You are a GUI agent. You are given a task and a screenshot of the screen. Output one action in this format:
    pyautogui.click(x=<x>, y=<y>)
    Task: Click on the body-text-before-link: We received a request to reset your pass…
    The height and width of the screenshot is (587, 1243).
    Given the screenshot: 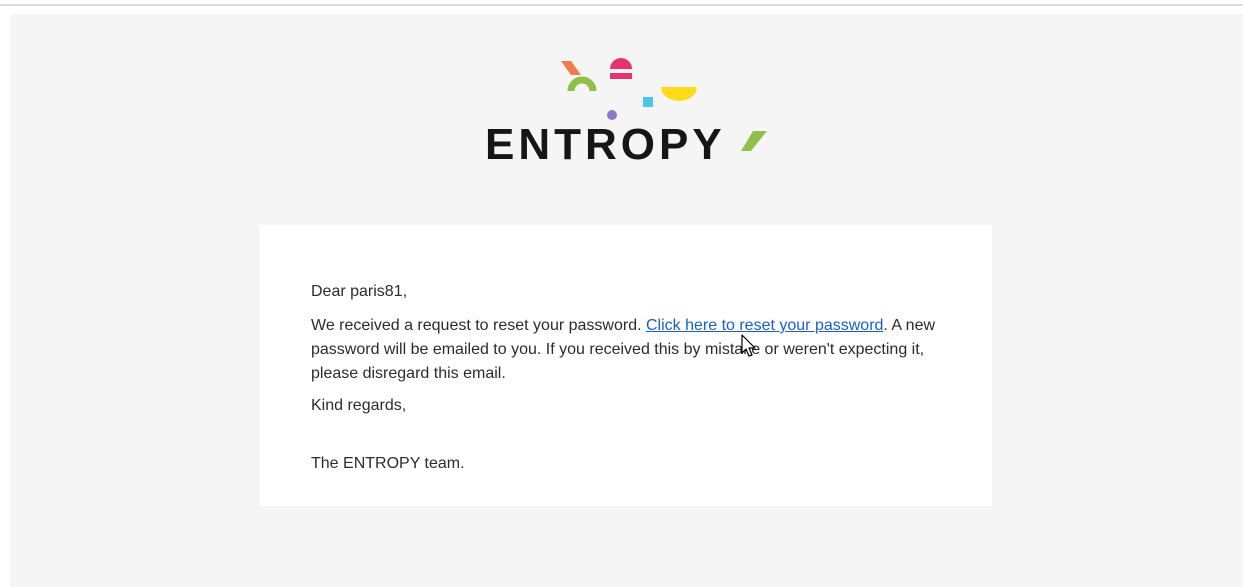 What is the action you would take?
    pyautogui.click(x=478, y=325)
    